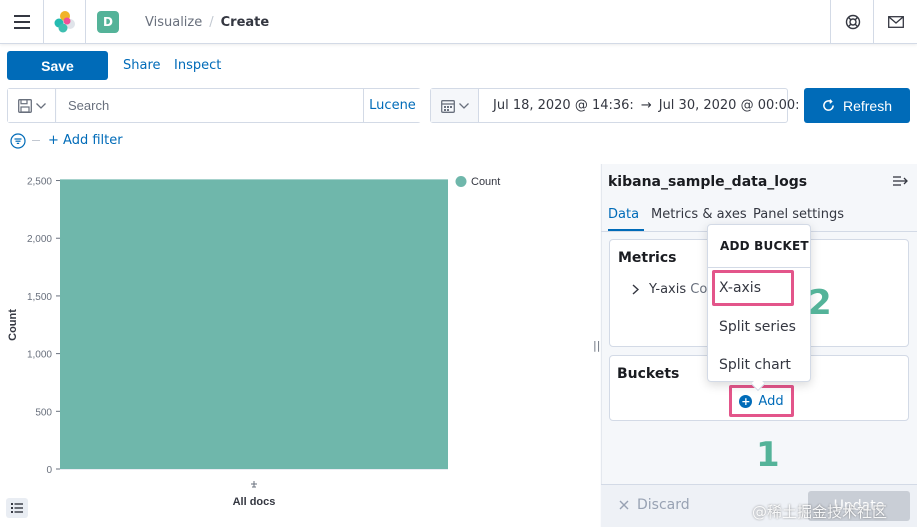 Image resolution: width=917 pixels, height=527 pixels. I want to click on search-input, so click(210, 105).